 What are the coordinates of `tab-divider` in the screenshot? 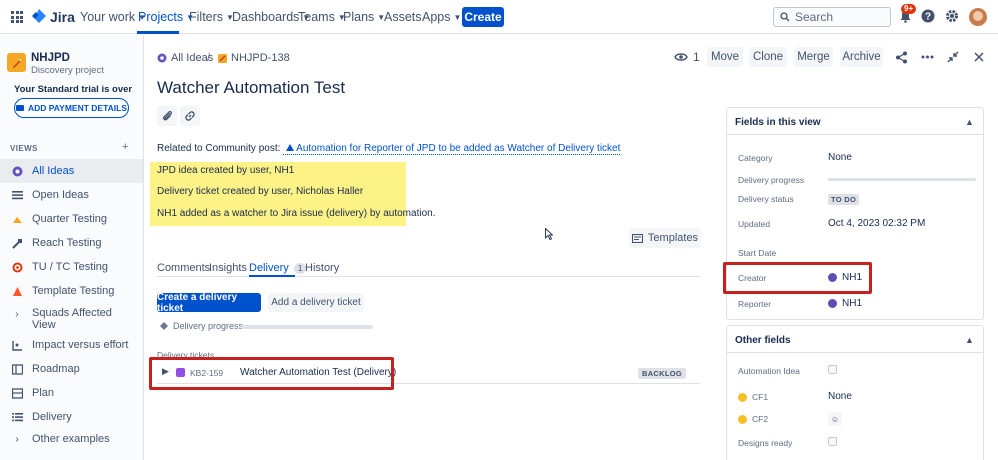 It's located at (428, 276).